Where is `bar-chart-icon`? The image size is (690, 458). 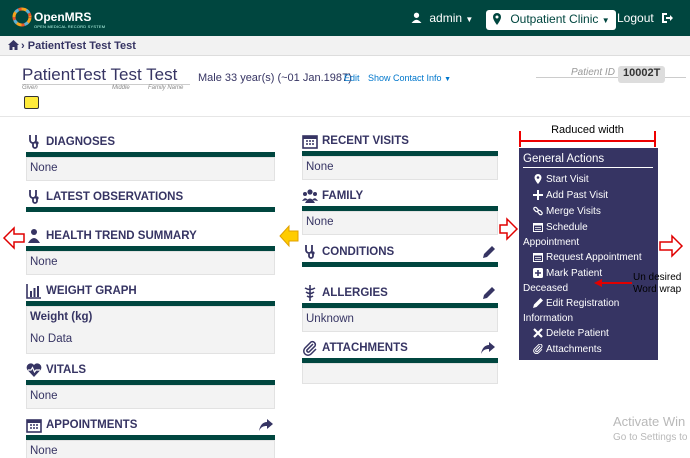
bar-chart-icon is located at coordinates (33, 291).